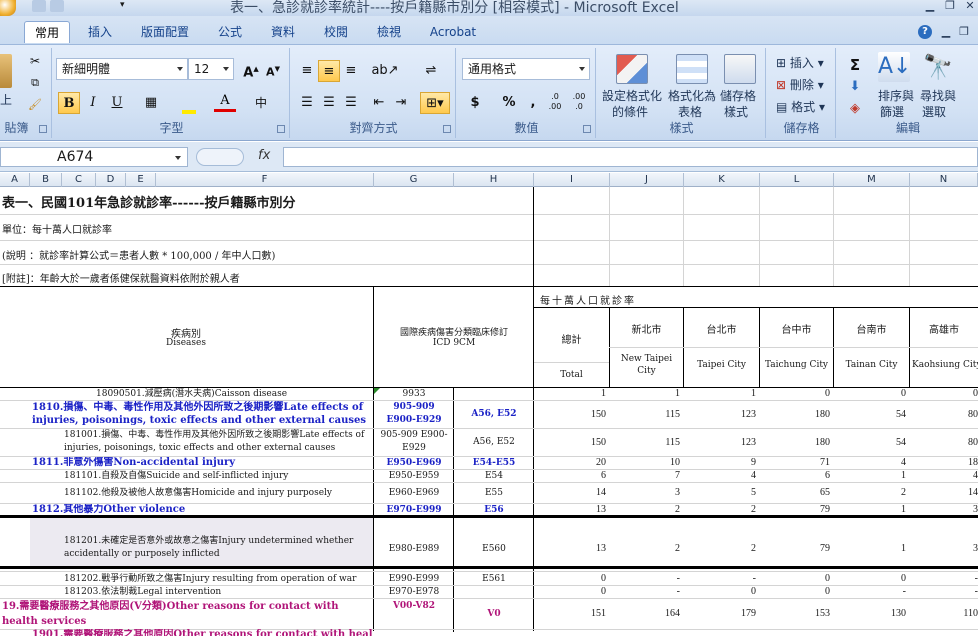  What do you see at coordinates (454, 343) in the screenshot?
I see `header-icd-en: ICD 9CM` at bounding box center [454, 343].